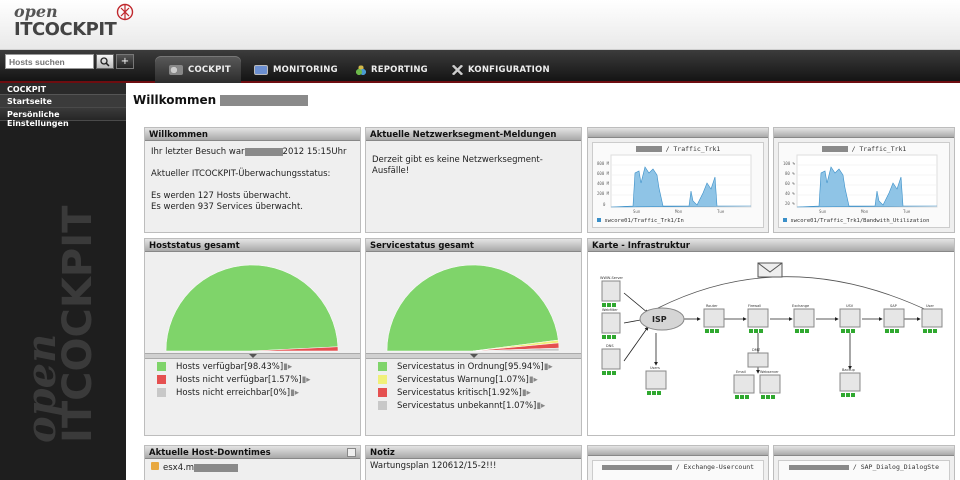 This screenshot has height=480, width=960. Describe the element at coordinates (390, 69) in the screenshot. I see `tab-reporting: REPORTING` at that location.